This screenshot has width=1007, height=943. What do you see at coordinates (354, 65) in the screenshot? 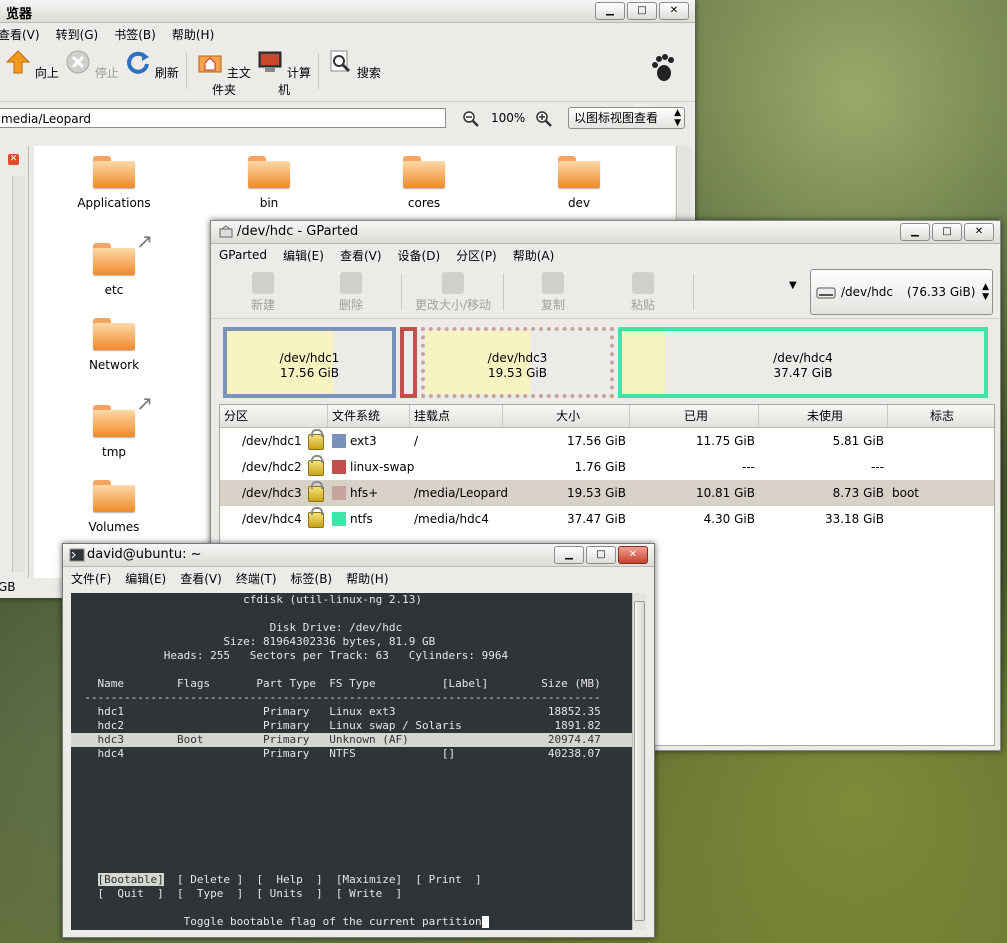
I see `search-button: 搜索` at bounding box center [354, 65].